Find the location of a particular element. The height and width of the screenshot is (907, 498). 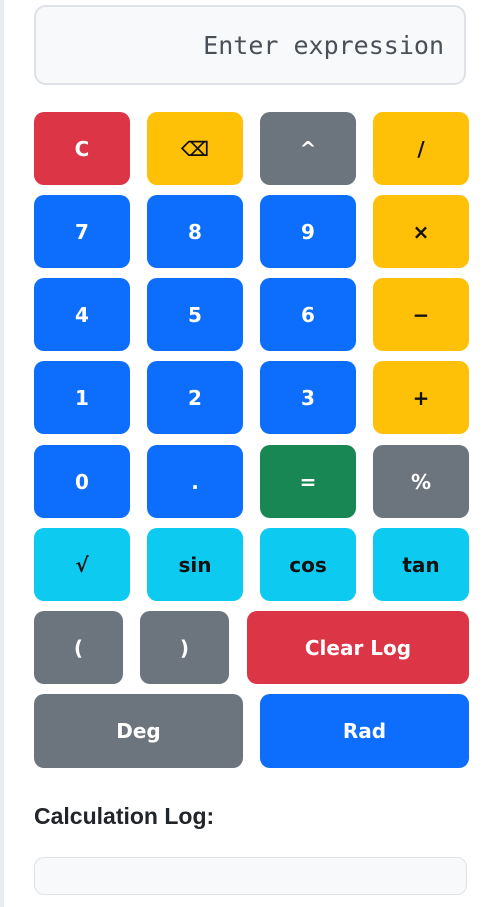

cos-button: cos is located at coordinates (308, 564).